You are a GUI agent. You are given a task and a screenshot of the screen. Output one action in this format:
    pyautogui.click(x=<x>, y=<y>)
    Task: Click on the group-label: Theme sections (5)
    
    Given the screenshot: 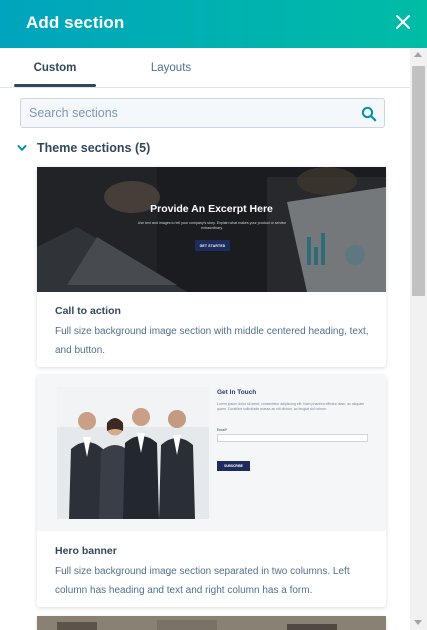 What is the action you would take?
    pyautogui.click(x=94, y=148)
    